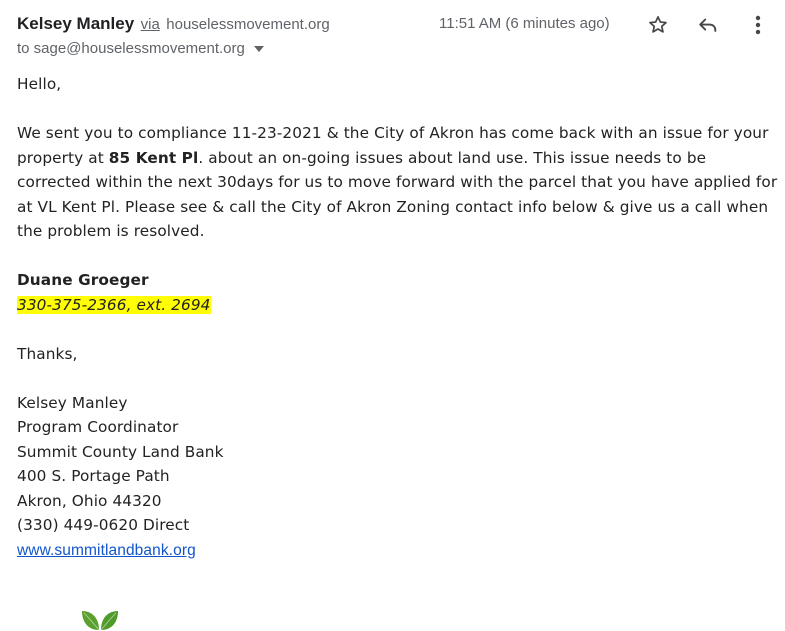 The image size is (785, 631). I want to click on reply-icon, so click(708, 25).